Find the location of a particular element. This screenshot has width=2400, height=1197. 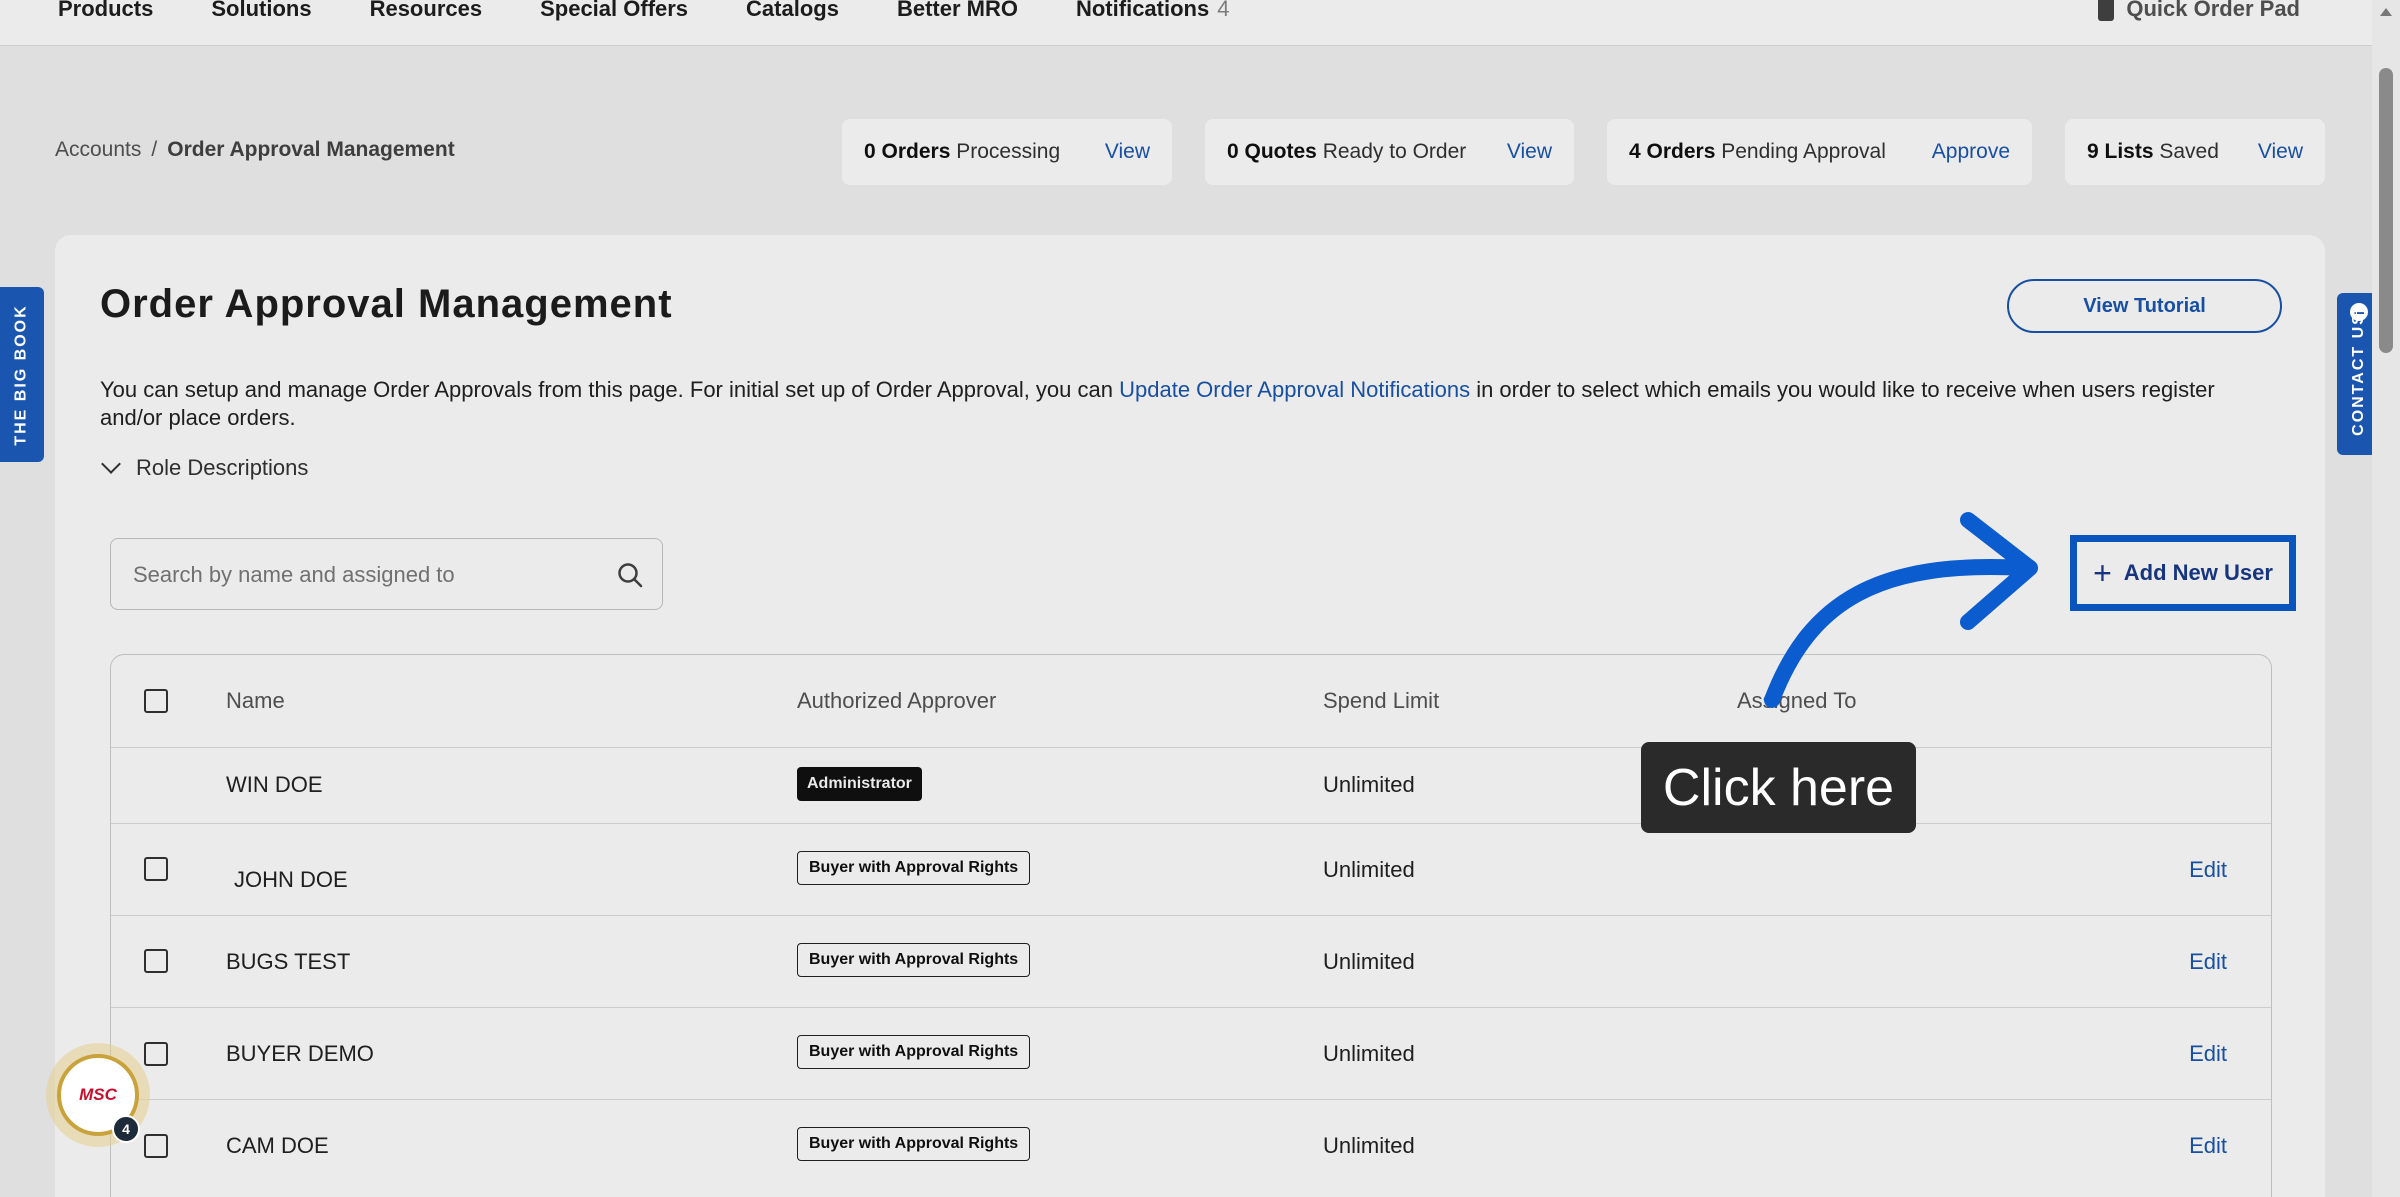

header-name: Name is located at coordinates (255, 700).